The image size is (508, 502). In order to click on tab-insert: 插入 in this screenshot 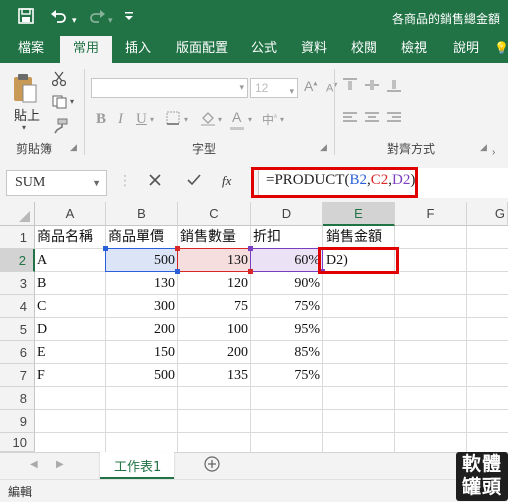, I will do `click(138, 49)`.